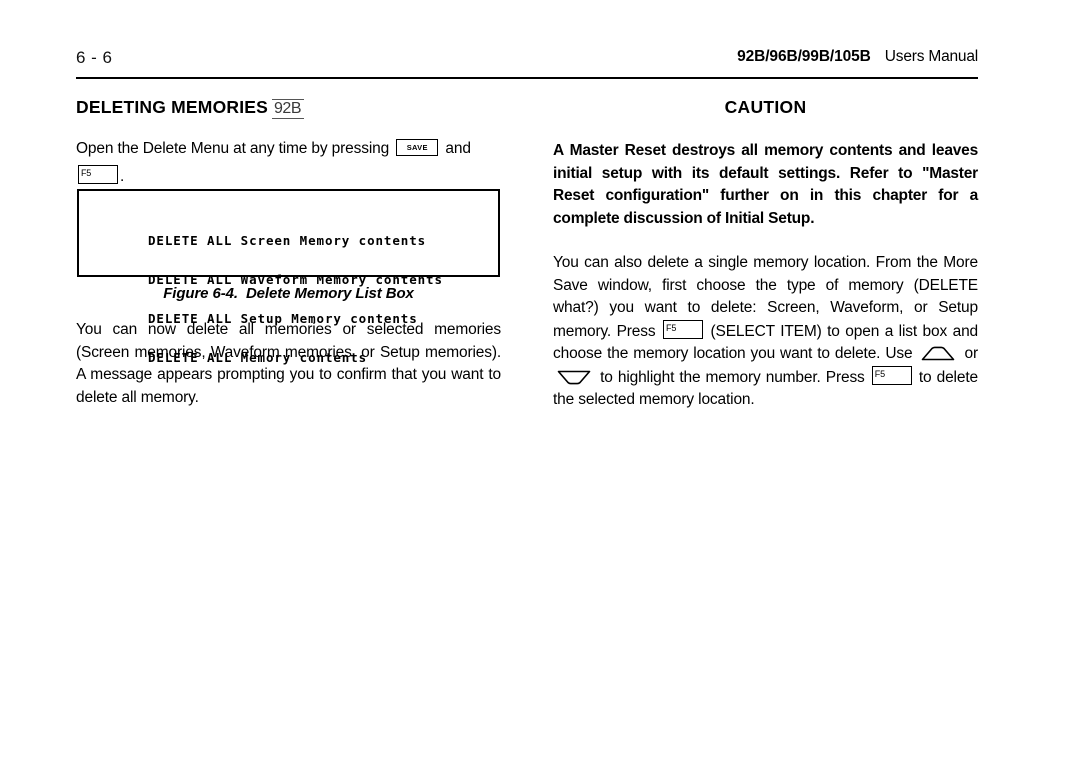 This screenshot has width=1080, height=762. What do you see at coordinates (931, 56) in the screenshot?
I see `header-manual-label: Users Manual` at bounding box center [931, 56].